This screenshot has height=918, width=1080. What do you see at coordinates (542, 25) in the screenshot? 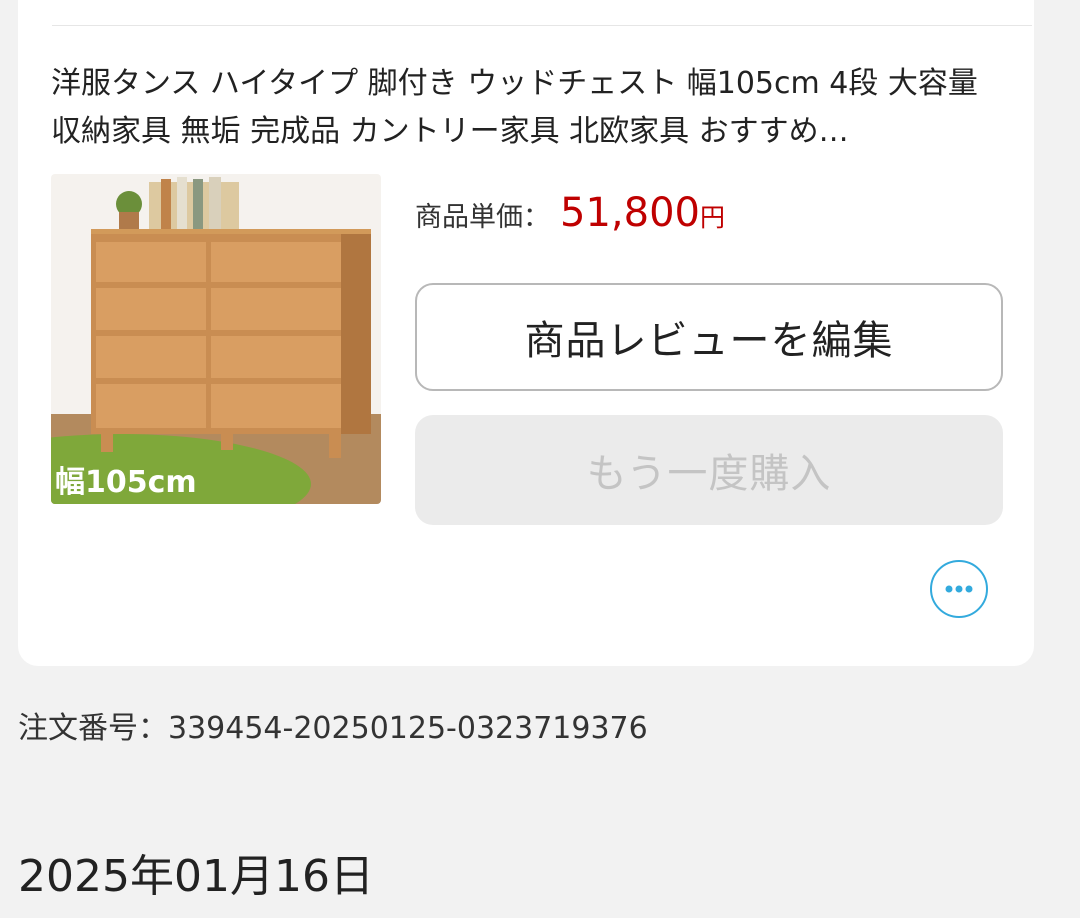
I see `divider` at bounding box center [542, 25].